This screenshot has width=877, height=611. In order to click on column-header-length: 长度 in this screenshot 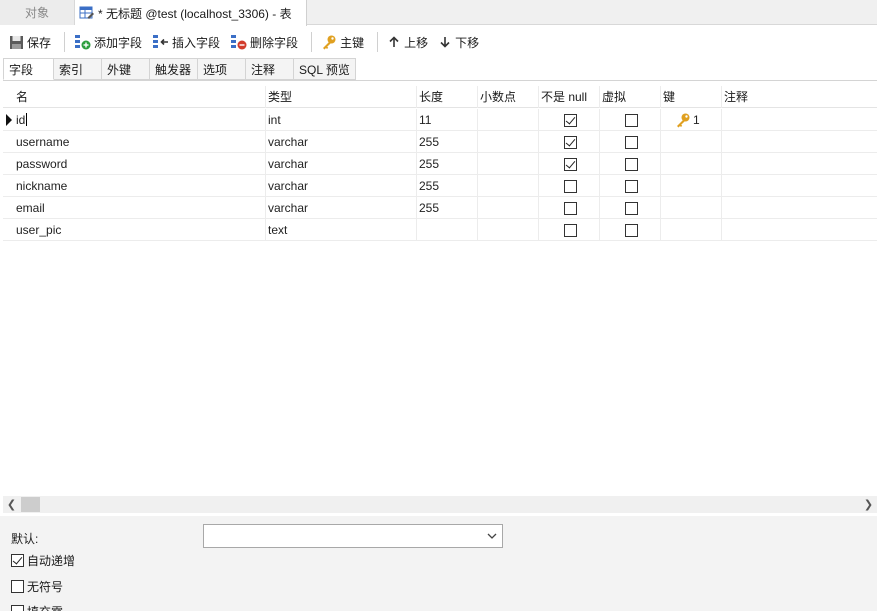, I will do `click(446, 97)`.